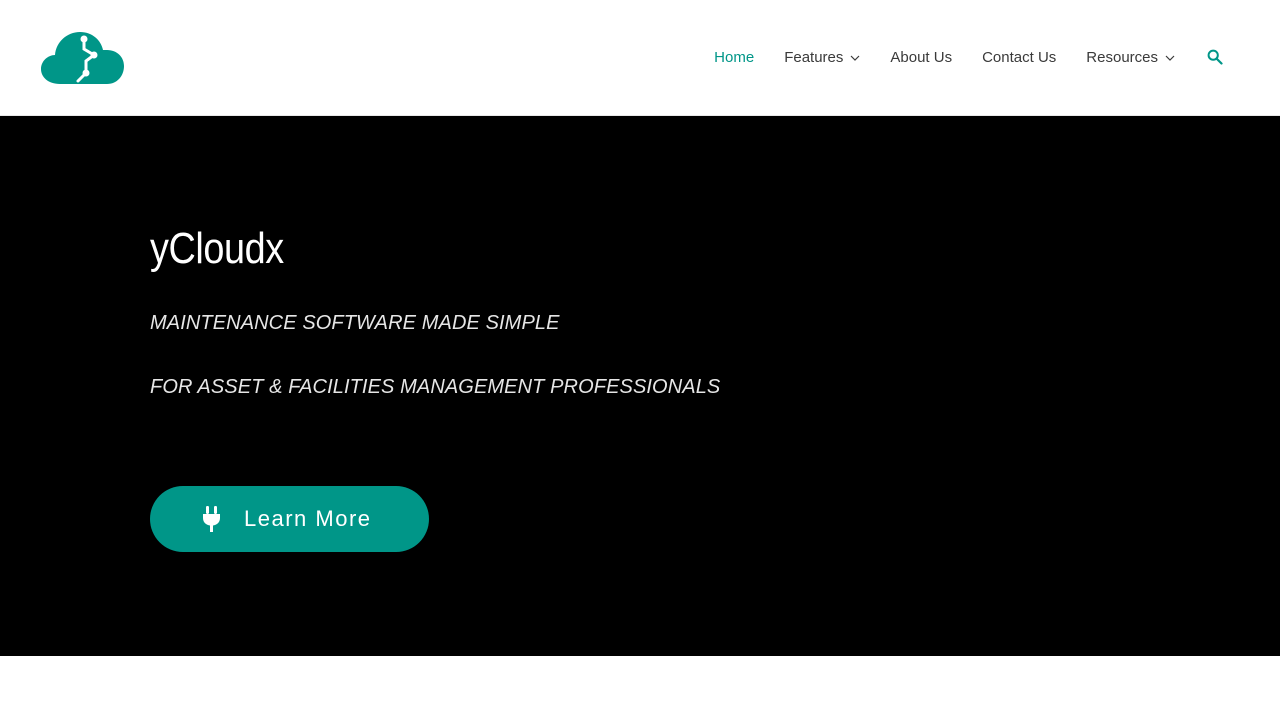  I want to click on nav-about-us-label: About Us, so click(921, 57).